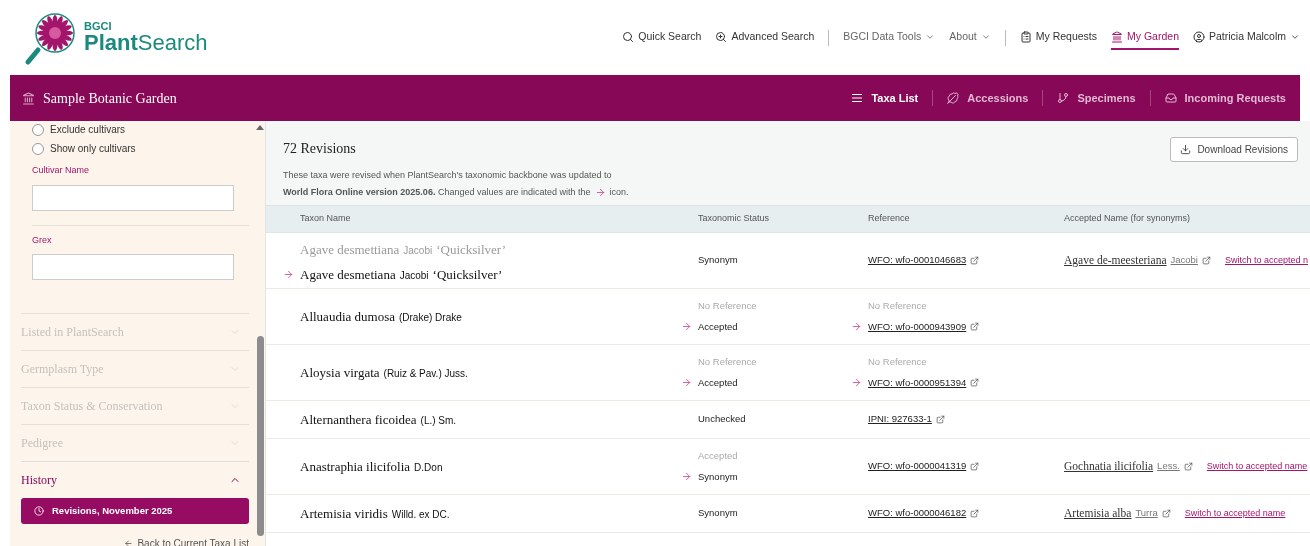 The width and height of the screenshot is (1310, 546). I want to click on radio-label: Exclude cultivars, so click(88, 130).